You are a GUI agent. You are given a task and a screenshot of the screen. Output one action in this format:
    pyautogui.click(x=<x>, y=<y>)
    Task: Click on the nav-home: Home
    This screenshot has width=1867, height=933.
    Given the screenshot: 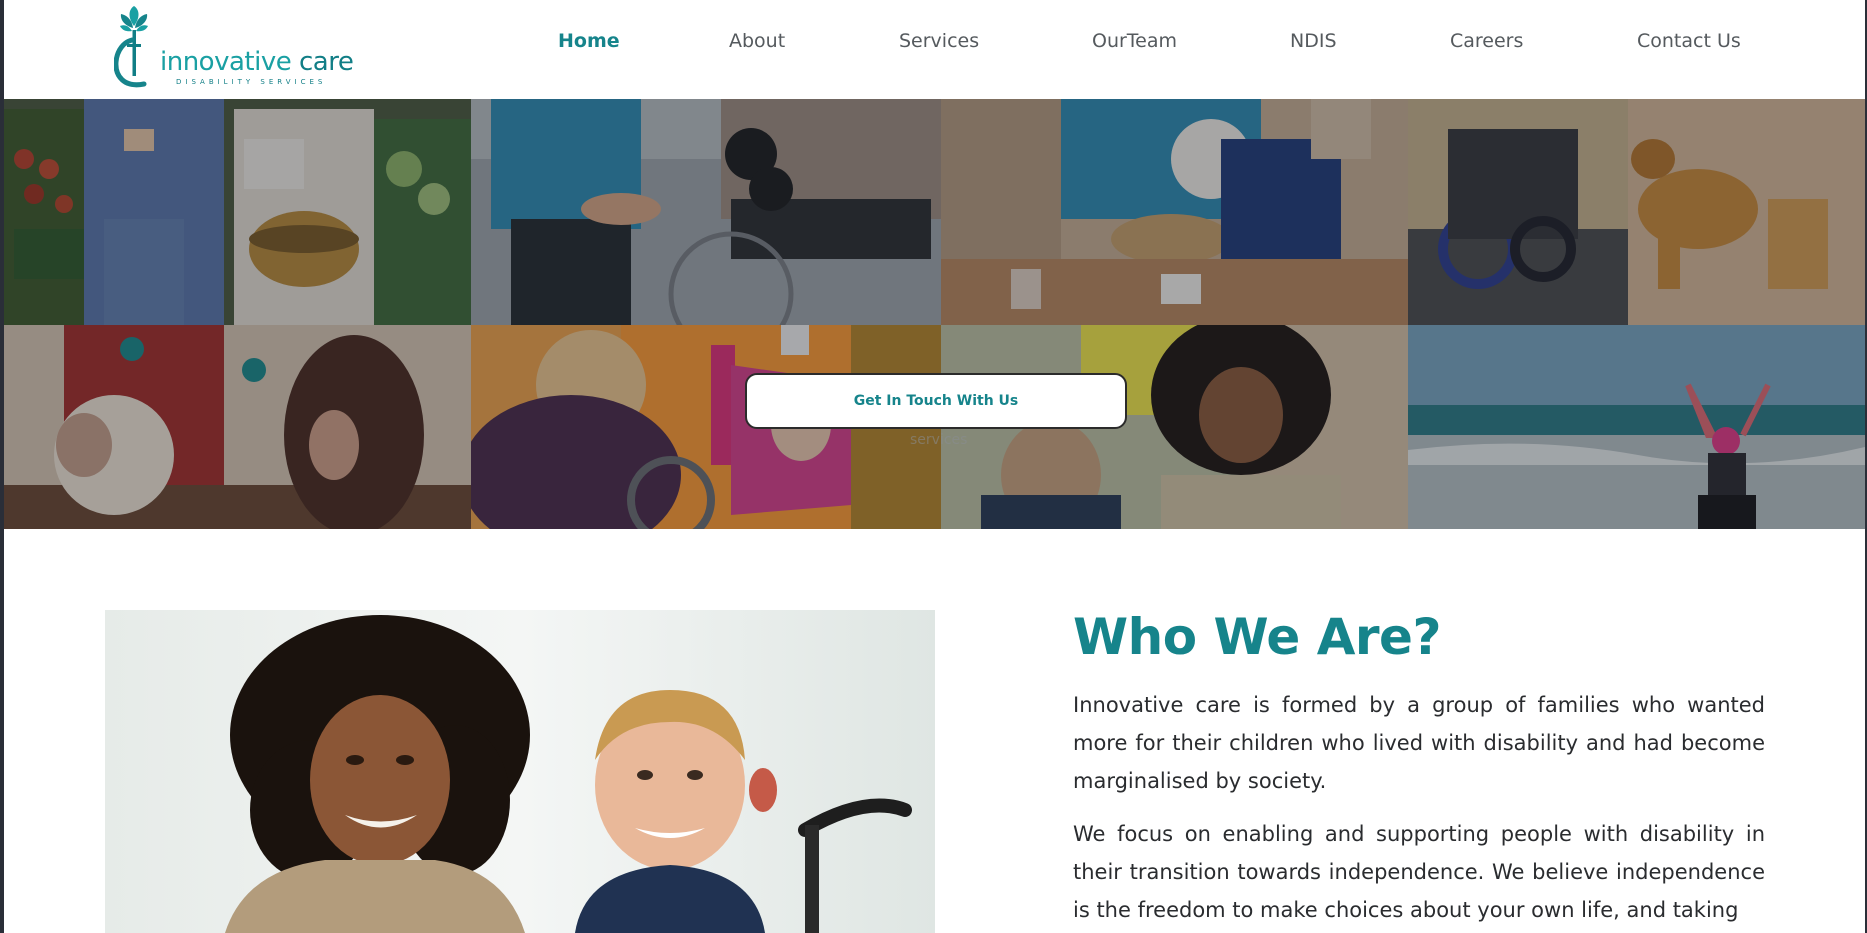 What is the action you would take?
    pyautogui.click(x=589, y=41)
    